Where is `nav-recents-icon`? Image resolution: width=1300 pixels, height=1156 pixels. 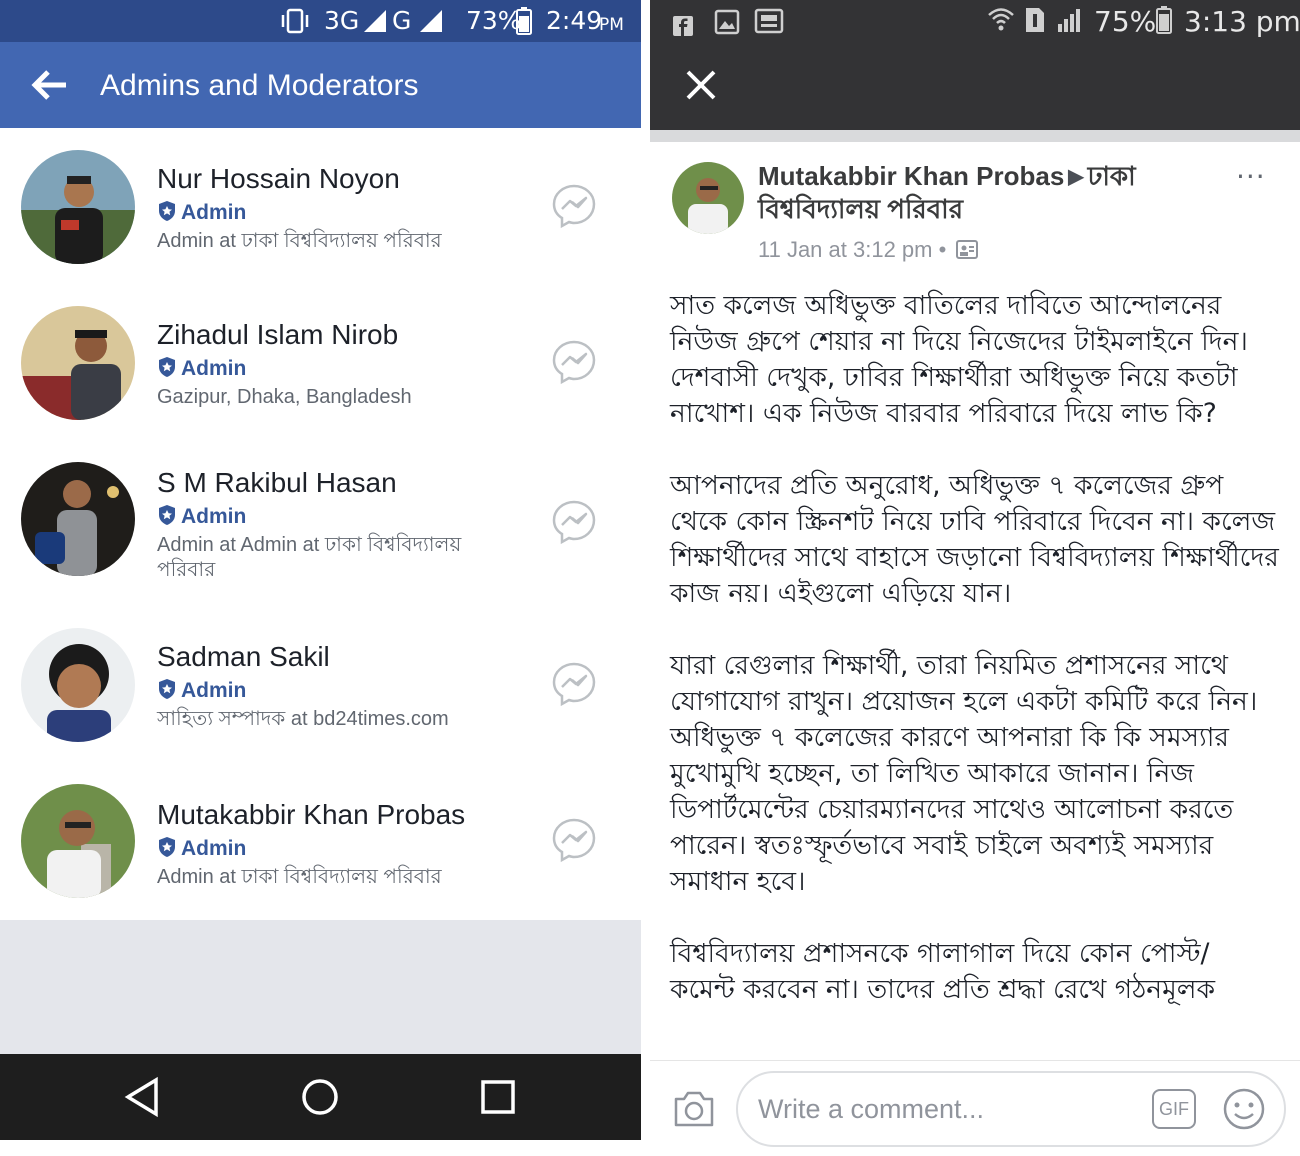 nav-recents-icon is located at coordinates (498, 1099).